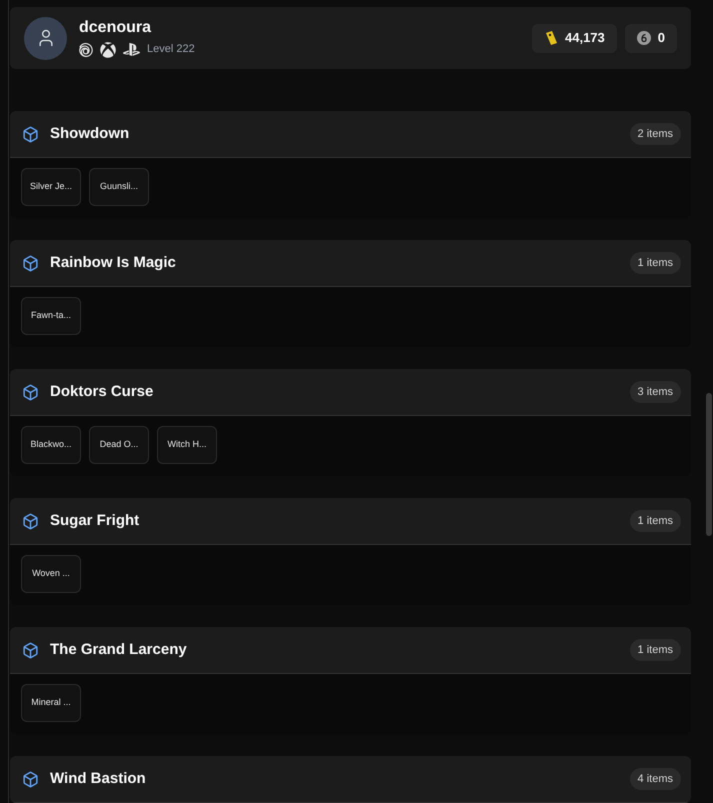 The width and height of the screenshot is (713, 803). What do you see at coordinates (551, 38) in the screenshot?
I see `ticket-icon` at bounding box center [551, 38].